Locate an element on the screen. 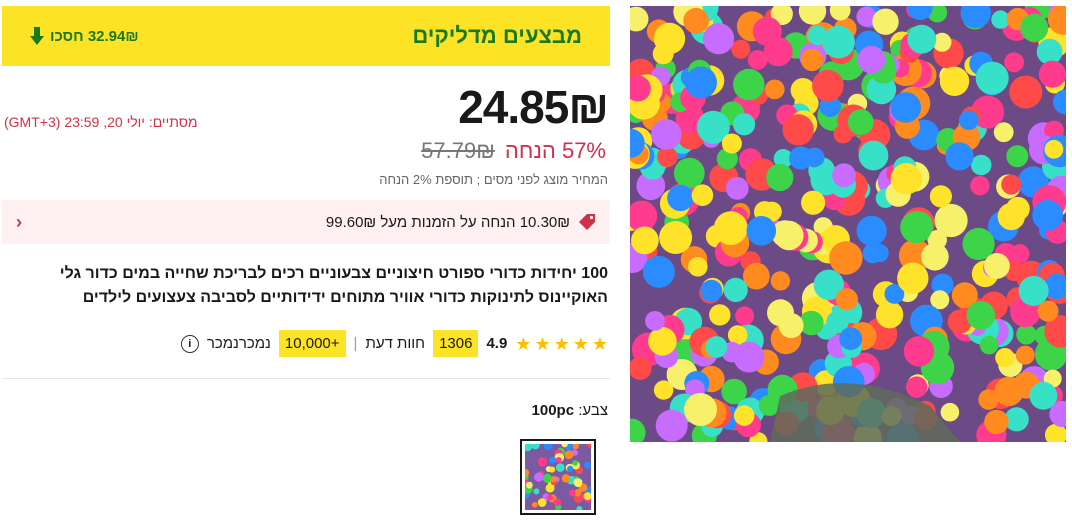  reviews-label: חוות דעת is located at coordinates (395, 343).